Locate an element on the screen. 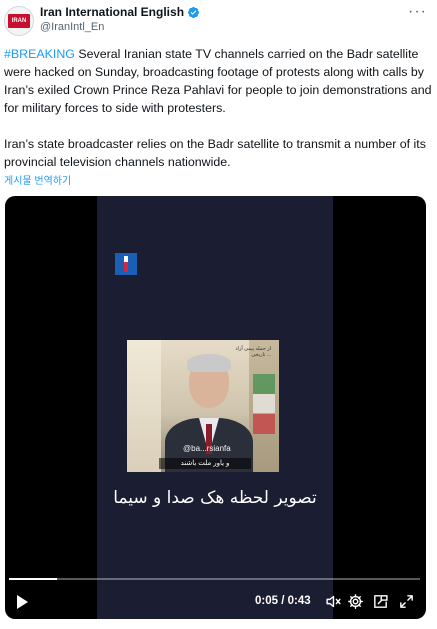 This screenshot has height=629, width=437. video-burned-caption: تصویر لحظه هک صدا و سیما is located at coordinates (215, 498).